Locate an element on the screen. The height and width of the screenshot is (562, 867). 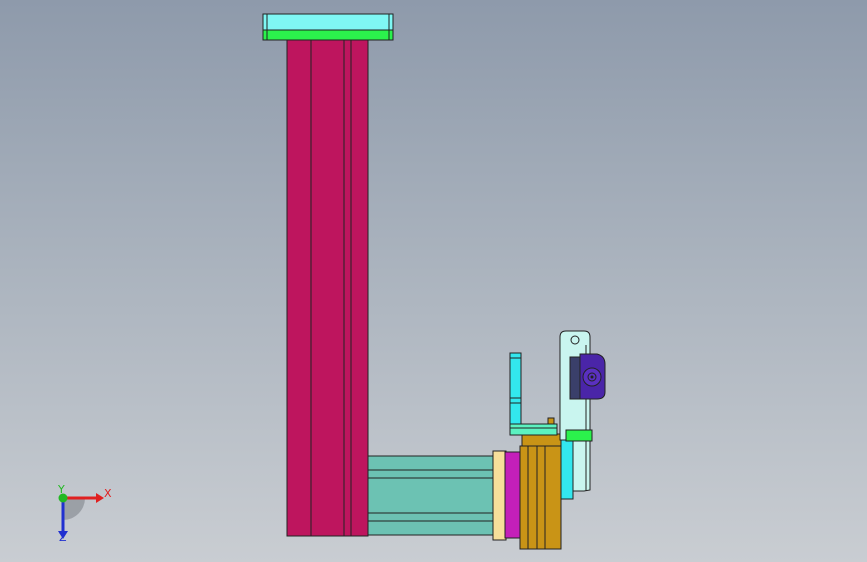
mounting-bracket is located at coordinates (540, 483).